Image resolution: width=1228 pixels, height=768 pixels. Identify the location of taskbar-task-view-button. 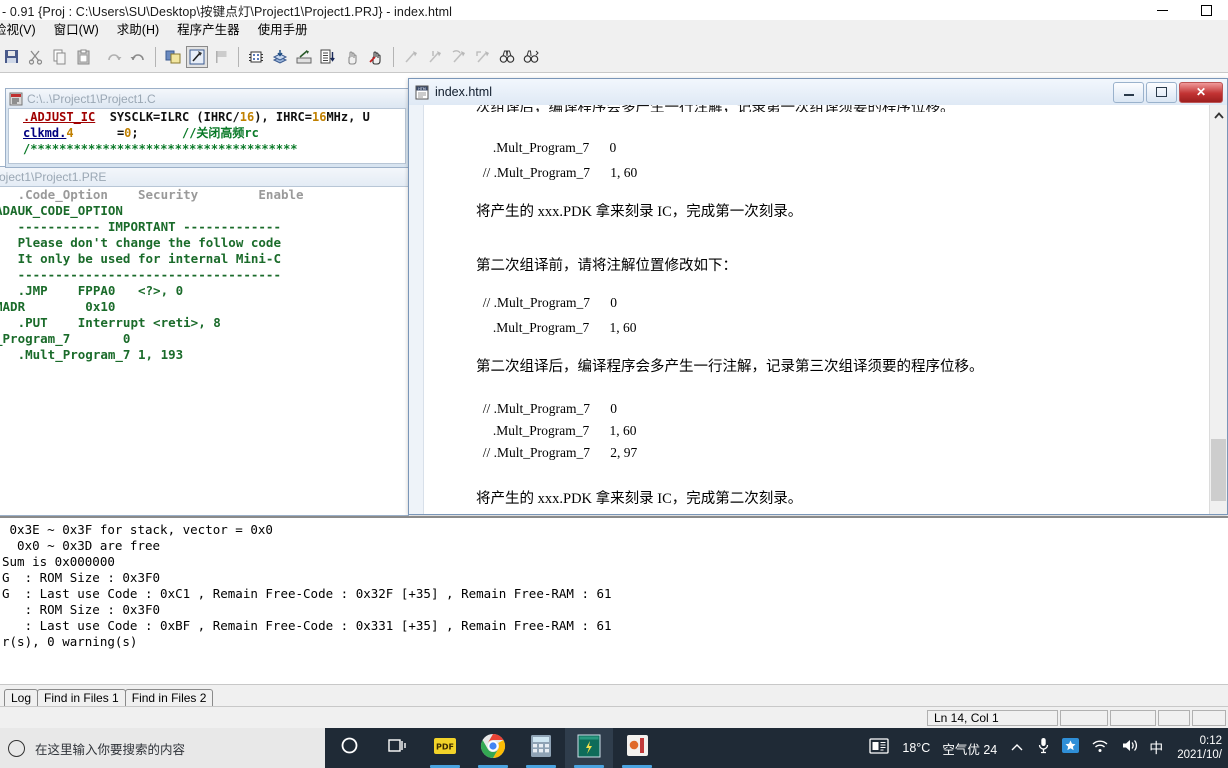
(397, 748).